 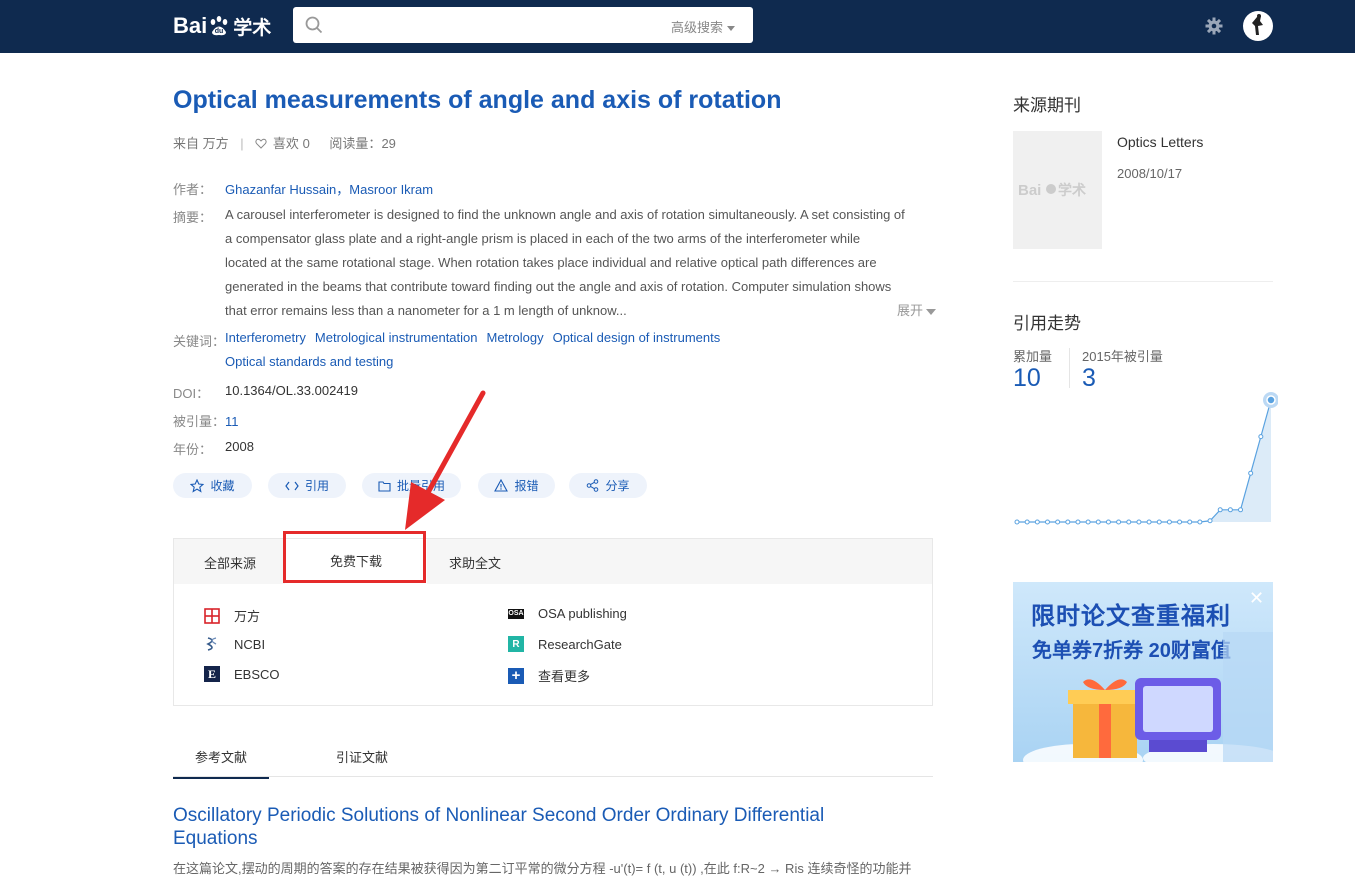 What do you see at coordinates (232, 421) in the screenshot?
I see `cited-count-link: 11` at bounding box center [232, 421].